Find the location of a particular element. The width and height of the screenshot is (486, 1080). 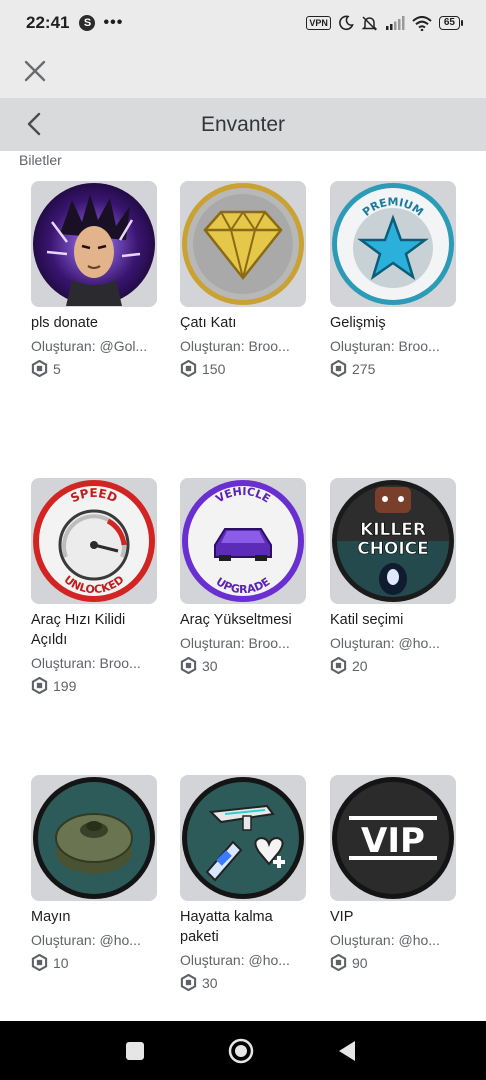

signal-icon is located at coordinates (395, 23).